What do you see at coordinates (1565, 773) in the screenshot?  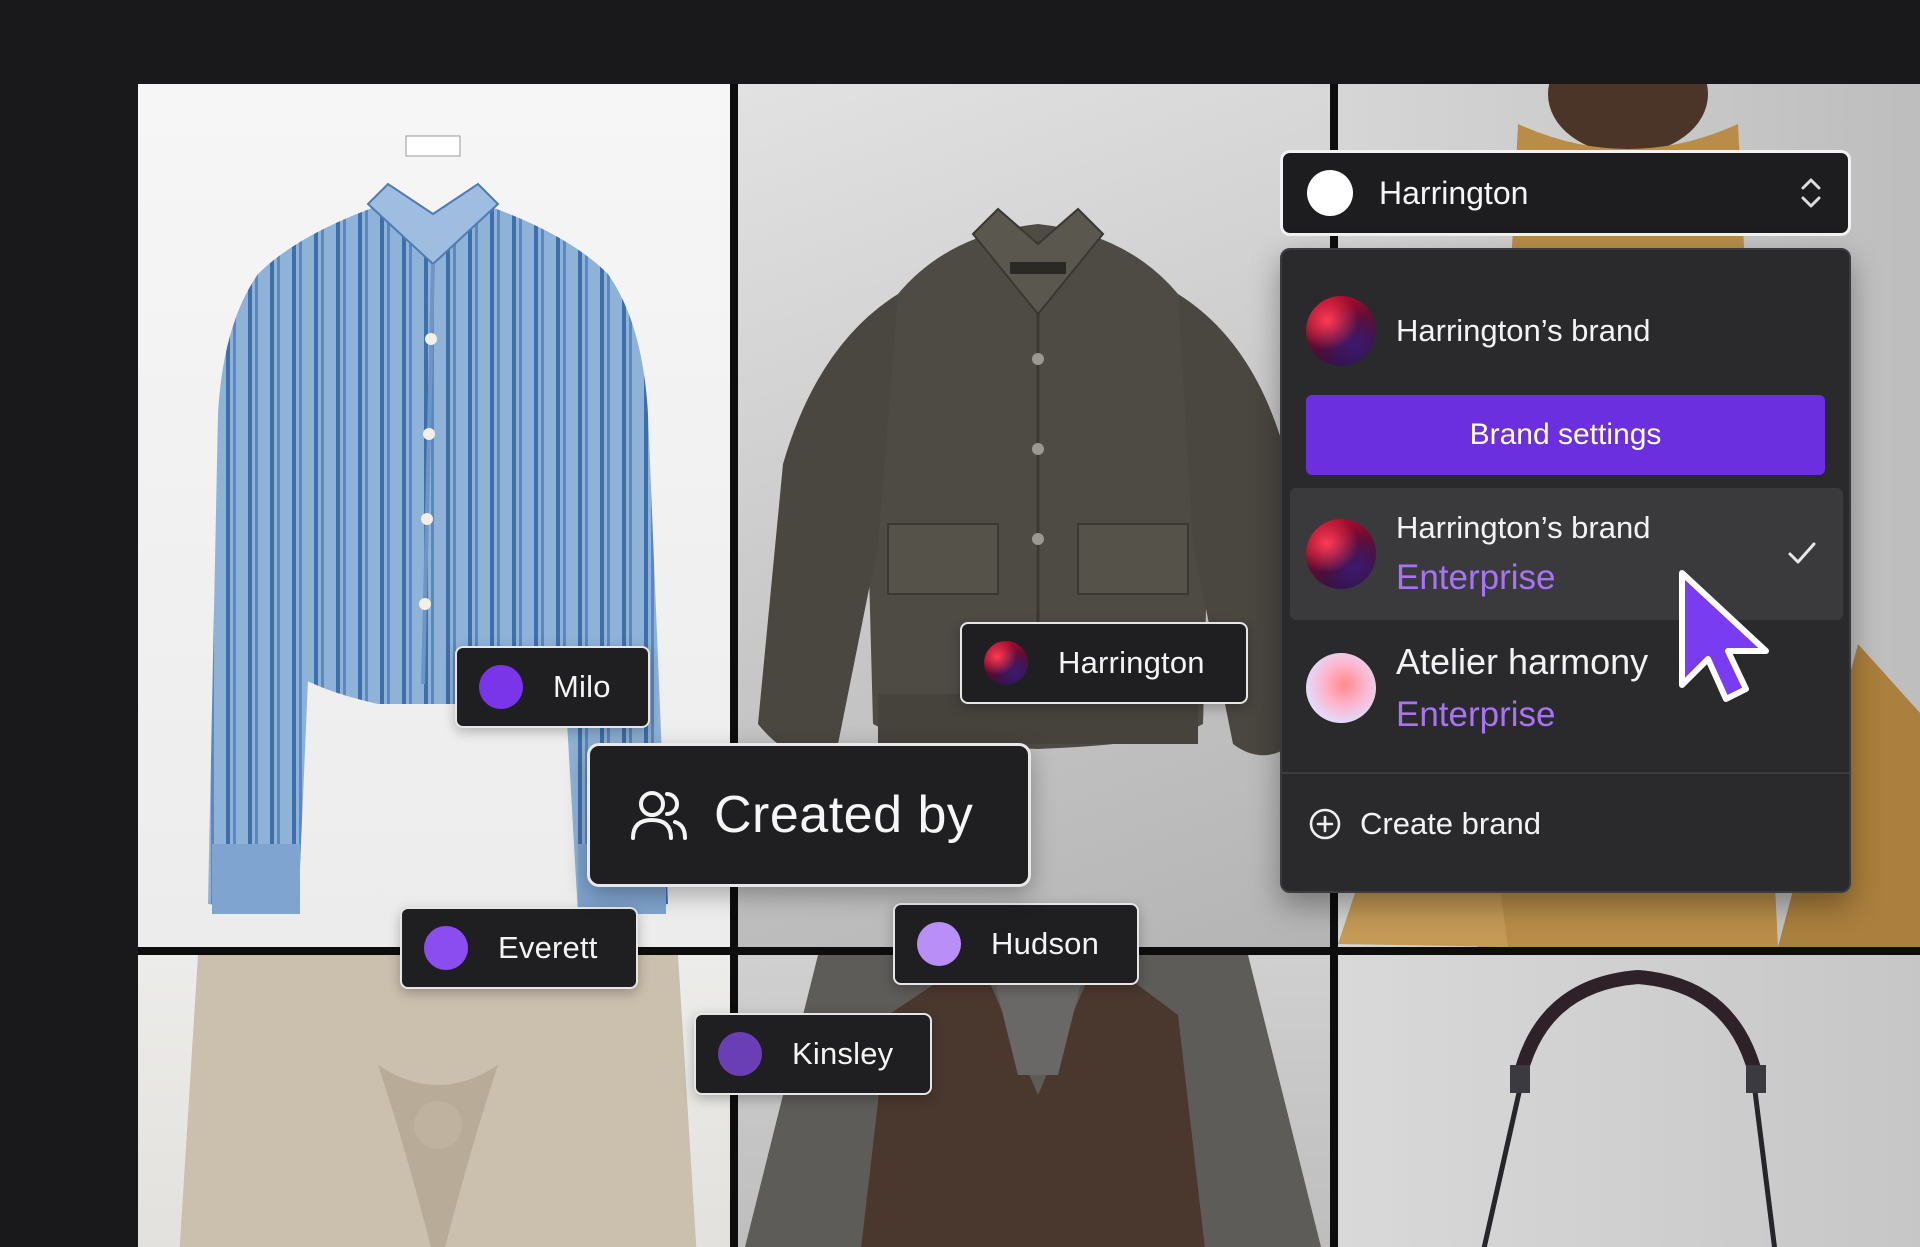 I see `menu-divider` at bounding box center [1565, 773].